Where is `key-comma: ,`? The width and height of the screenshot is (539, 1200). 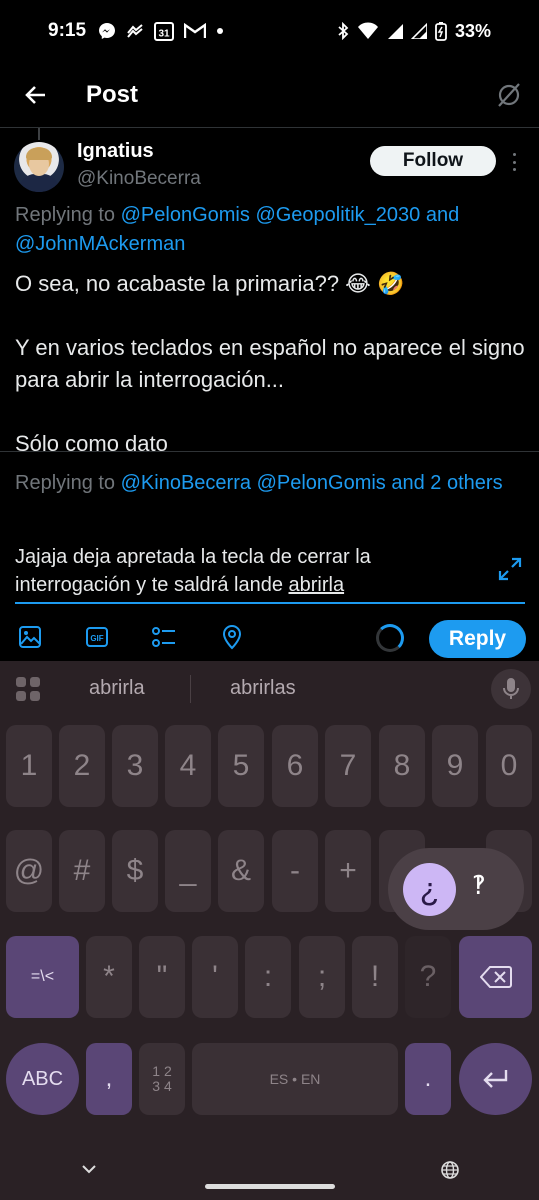
key-comma: , is located at coordinates (109, 1079).